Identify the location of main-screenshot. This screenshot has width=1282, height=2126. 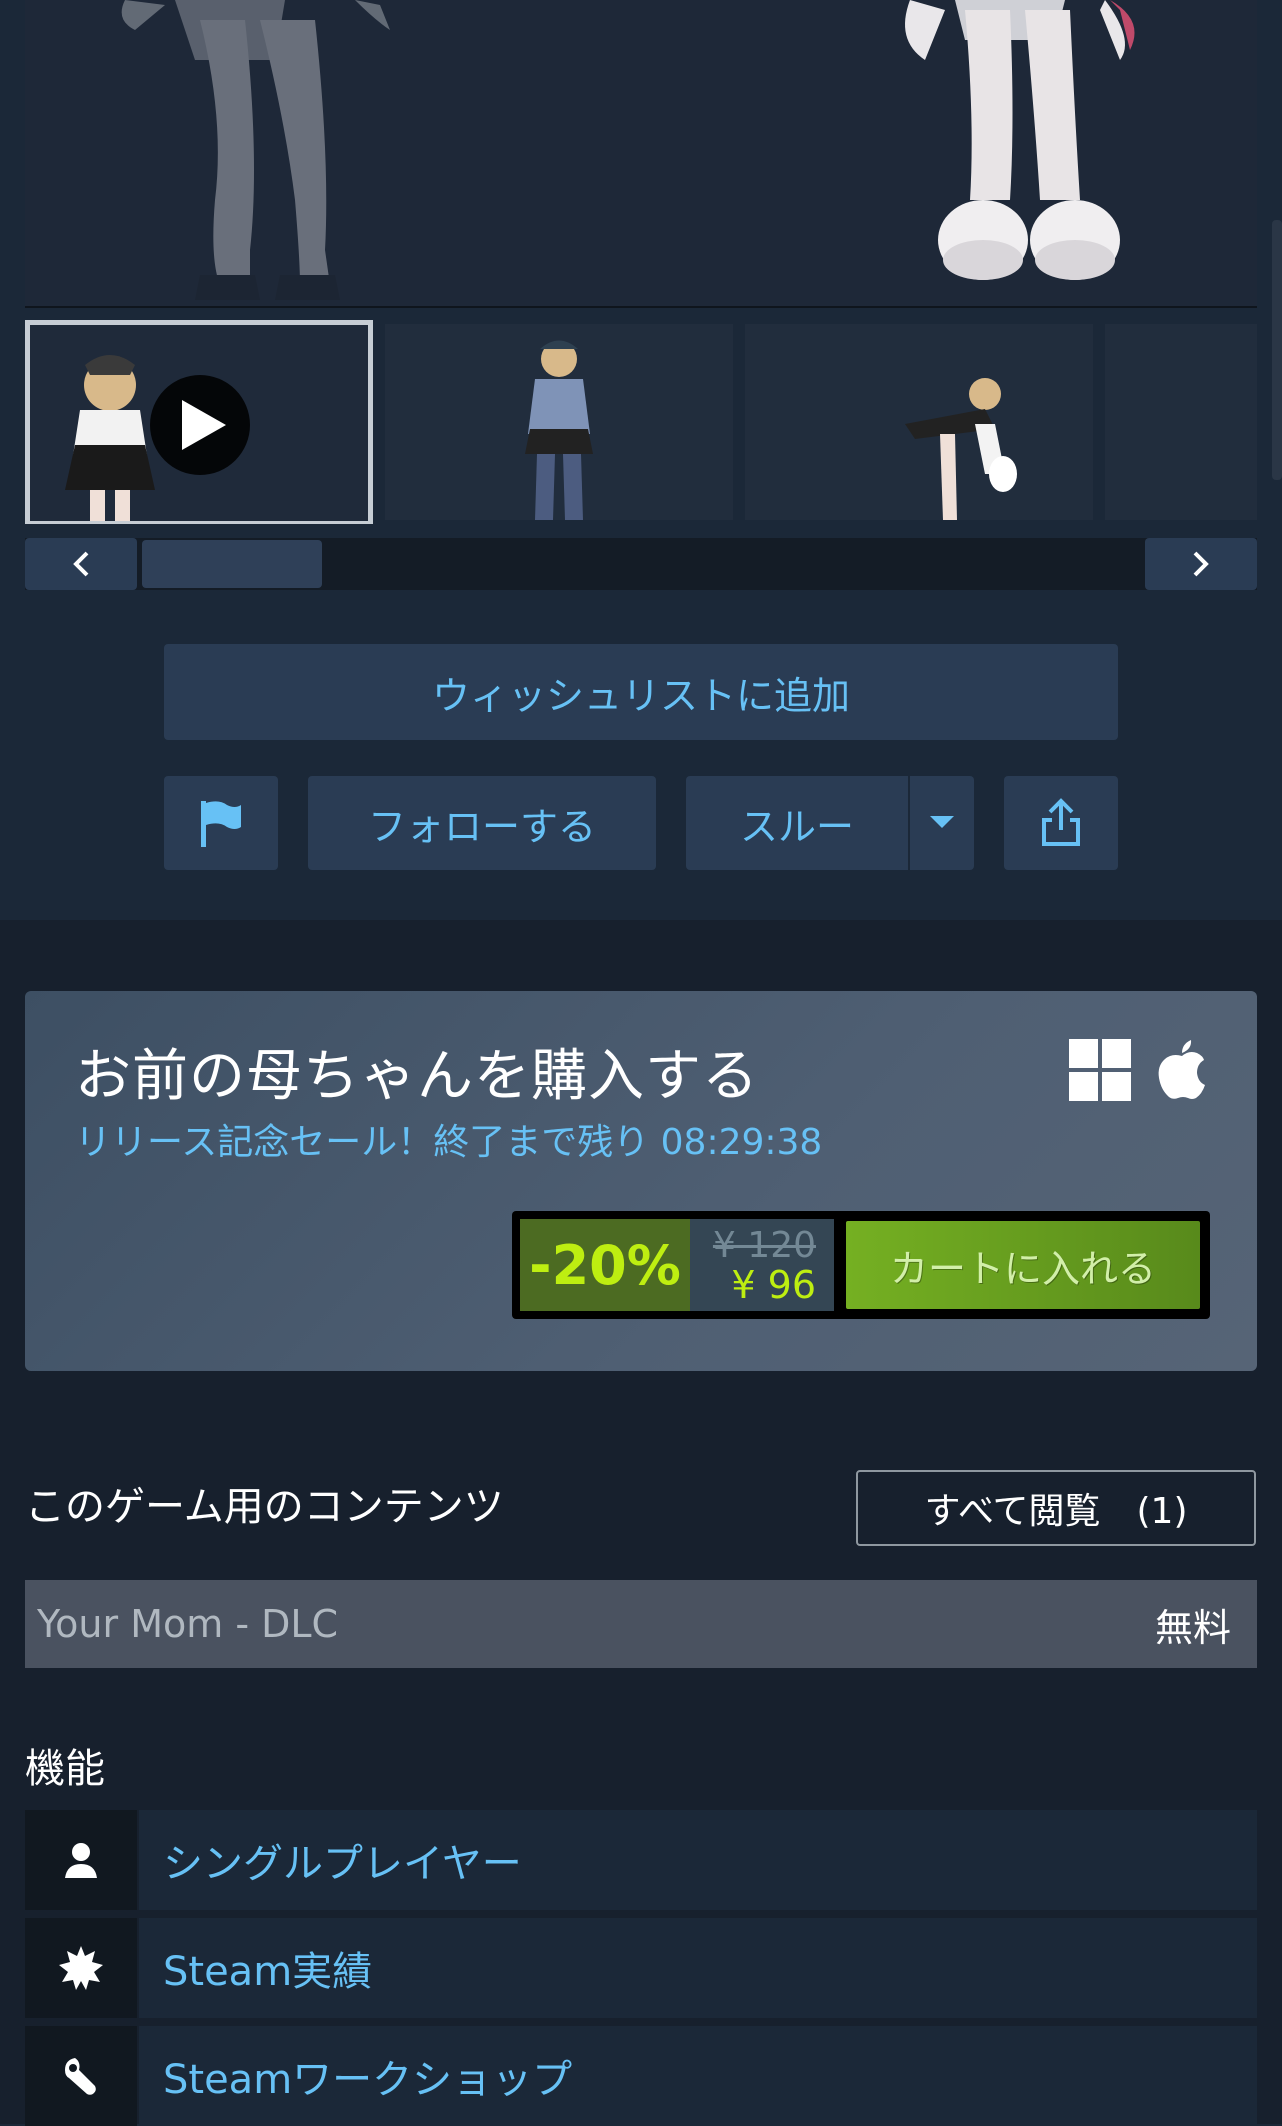
(641, 154).